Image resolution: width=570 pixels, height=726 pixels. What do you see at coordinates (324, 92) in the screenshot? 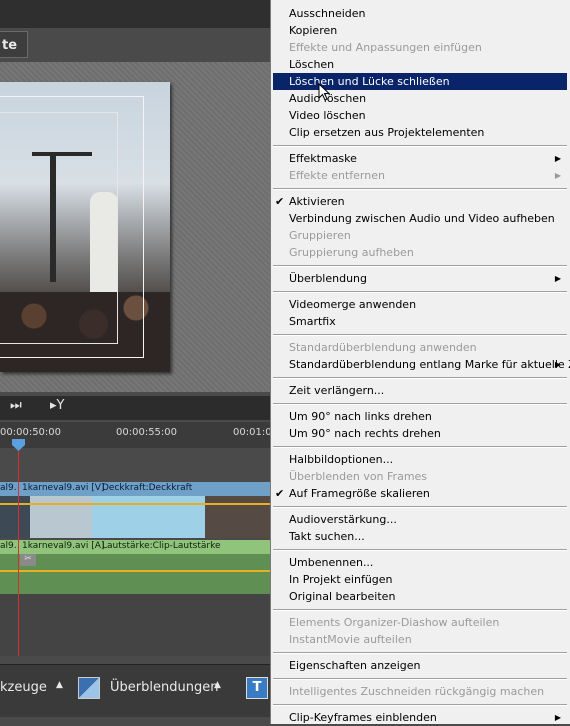
I see `mouse-cursor-icon` at bounding box center [324, 92].